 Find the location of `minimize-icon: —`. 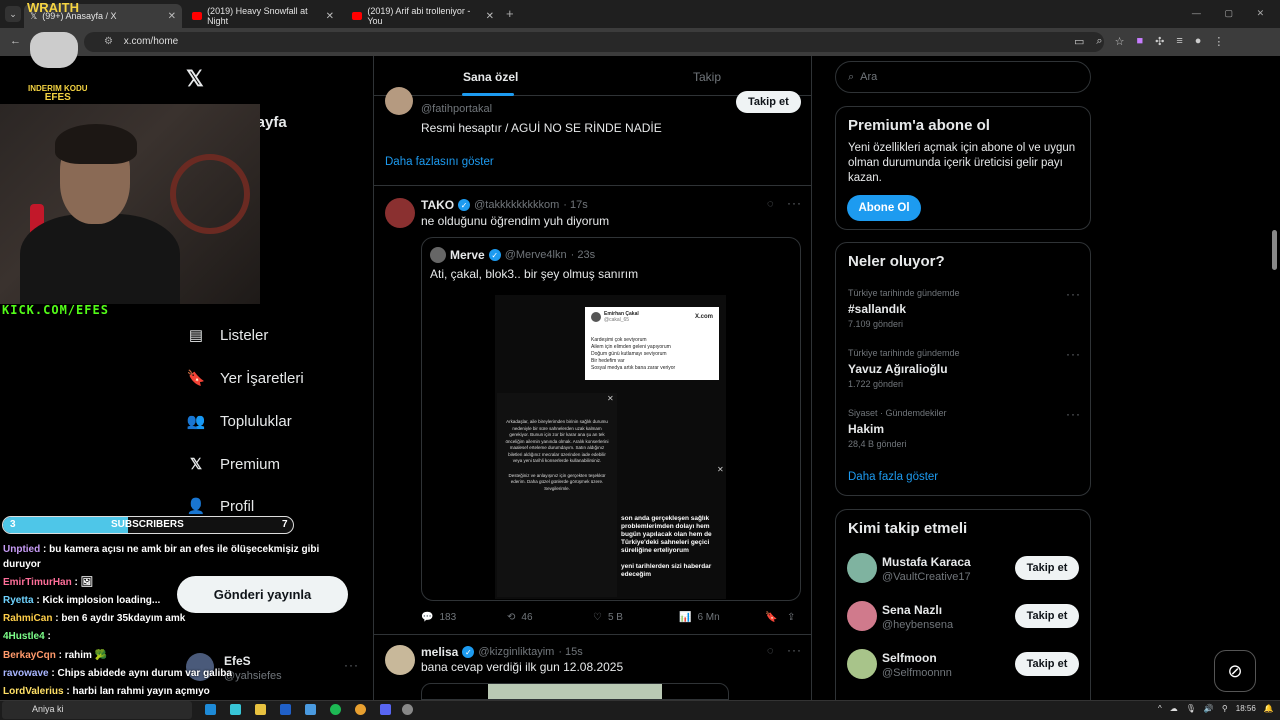

minimize-icon: — is located at coordinates (1196, 13).